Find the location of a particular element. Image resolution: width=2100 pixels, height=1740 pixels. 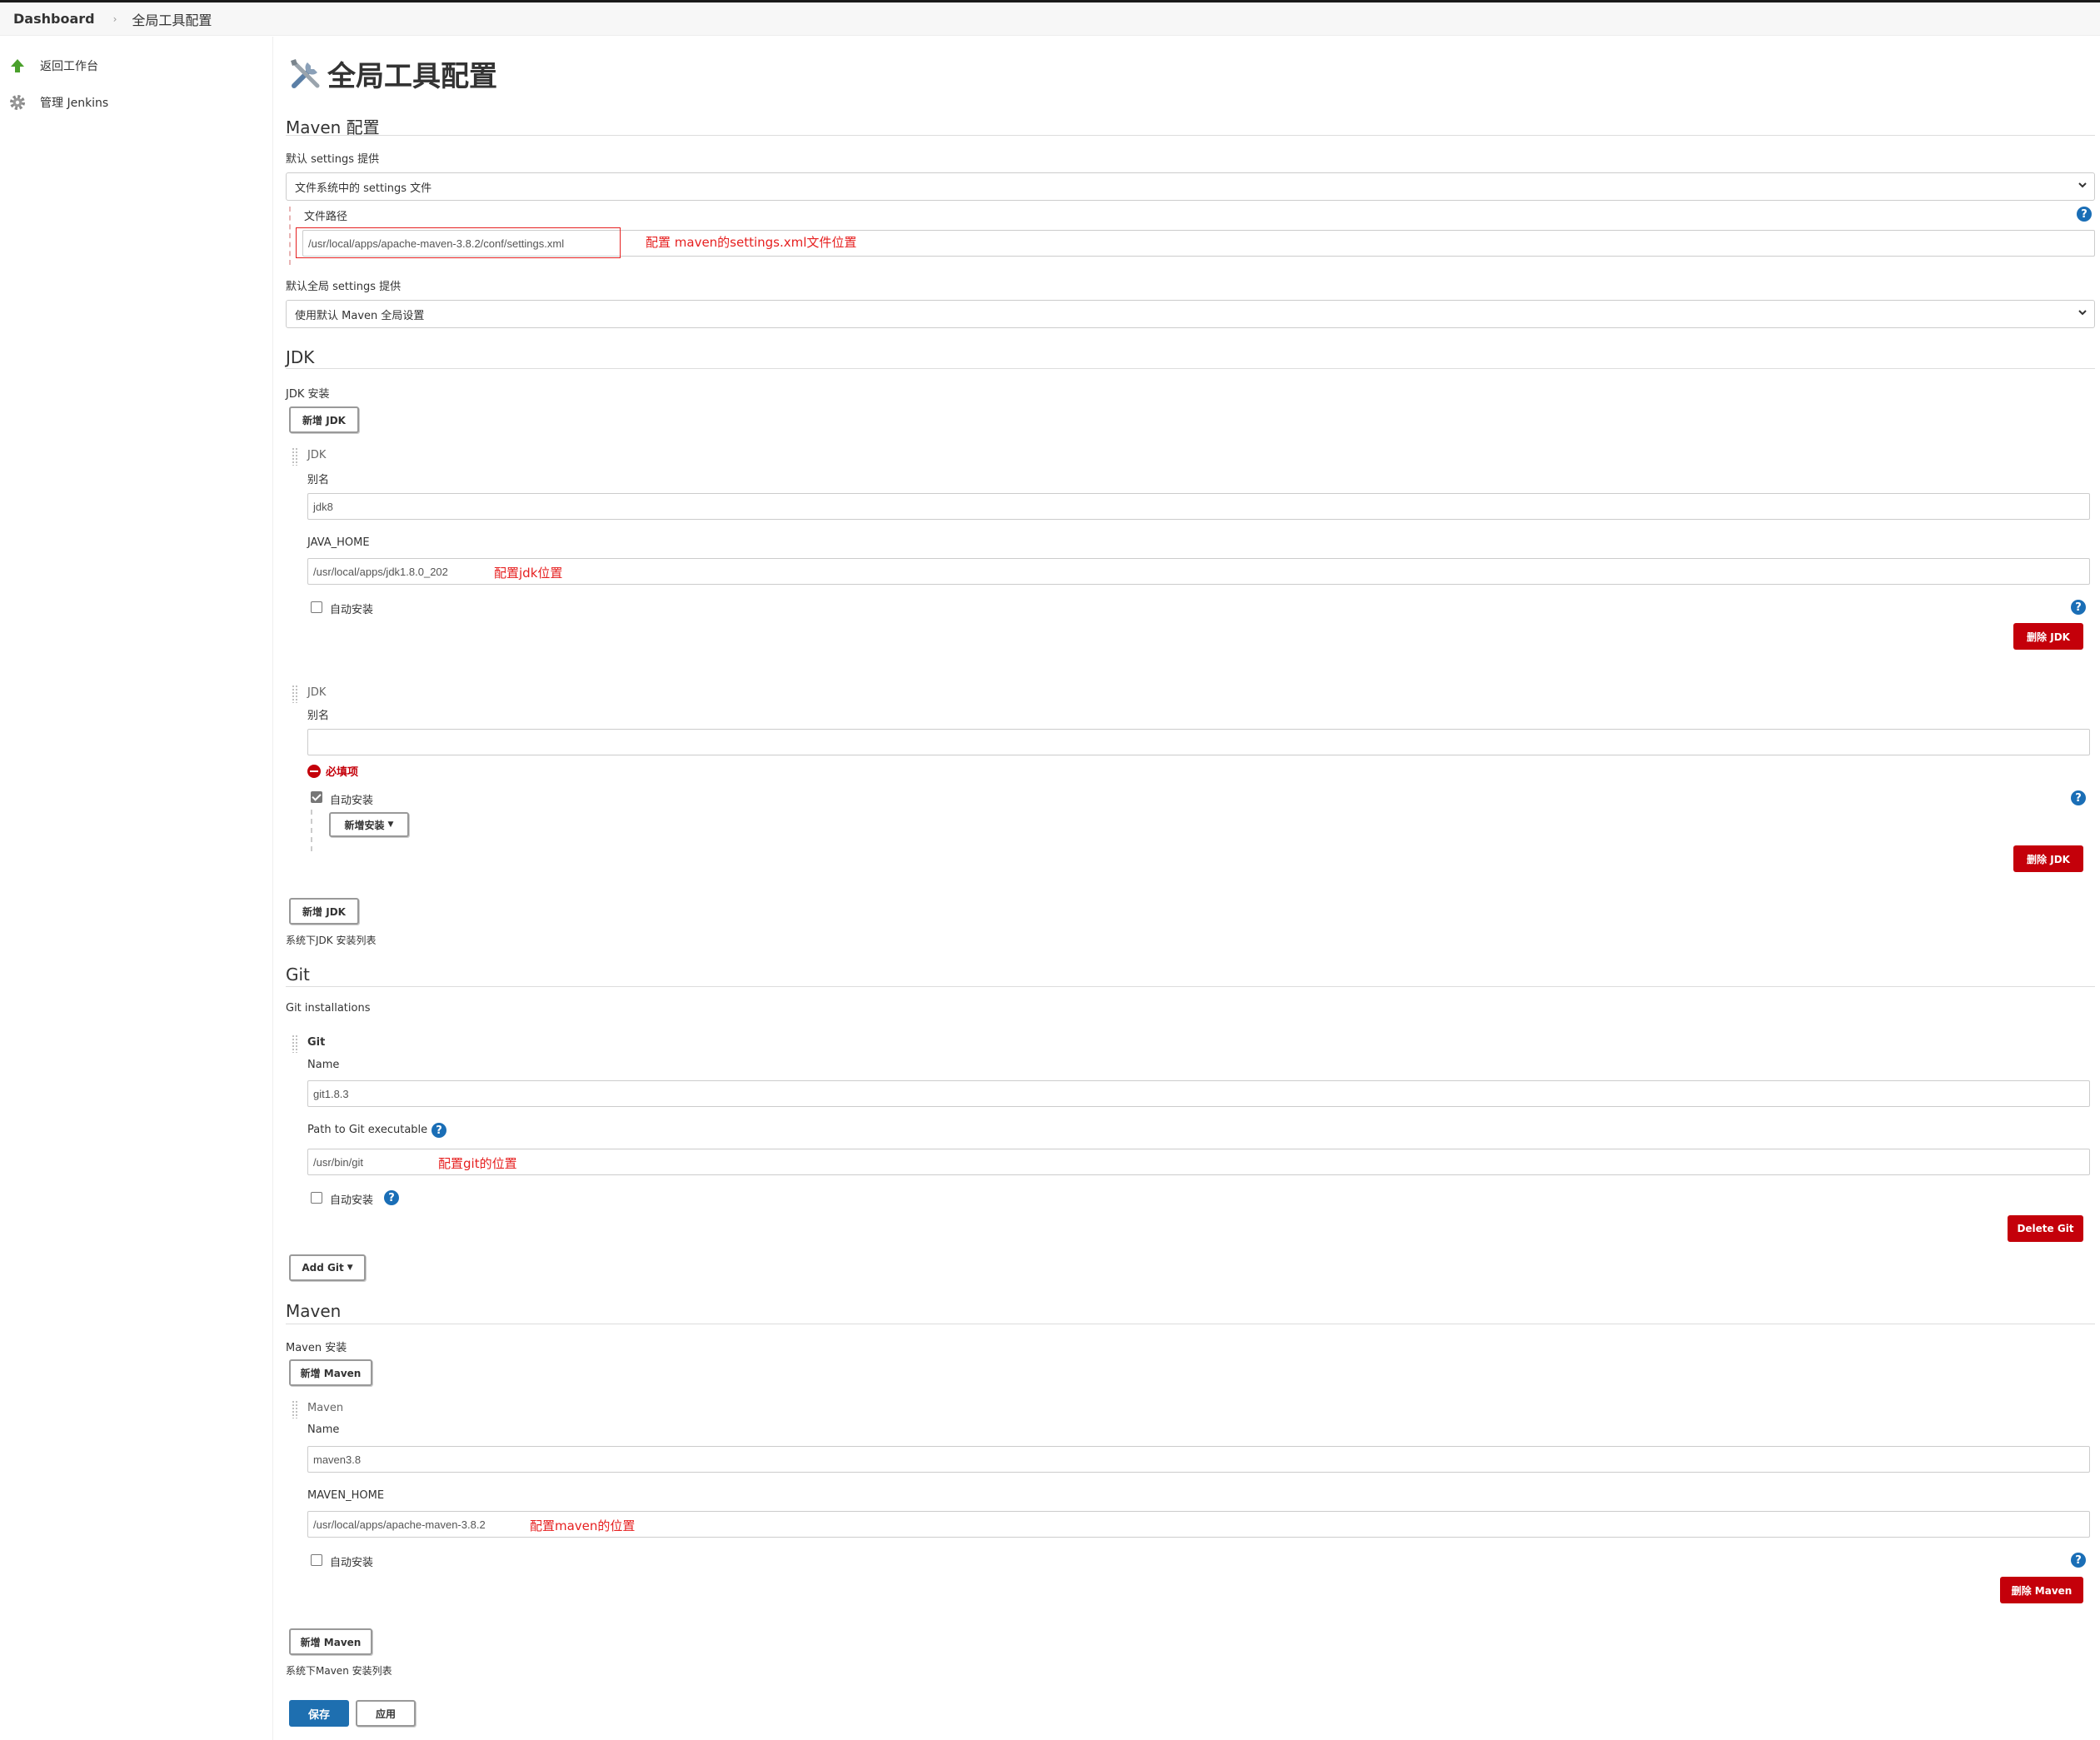

maven-install-label: Maven 安装 is located at coordinates (316, 1348).